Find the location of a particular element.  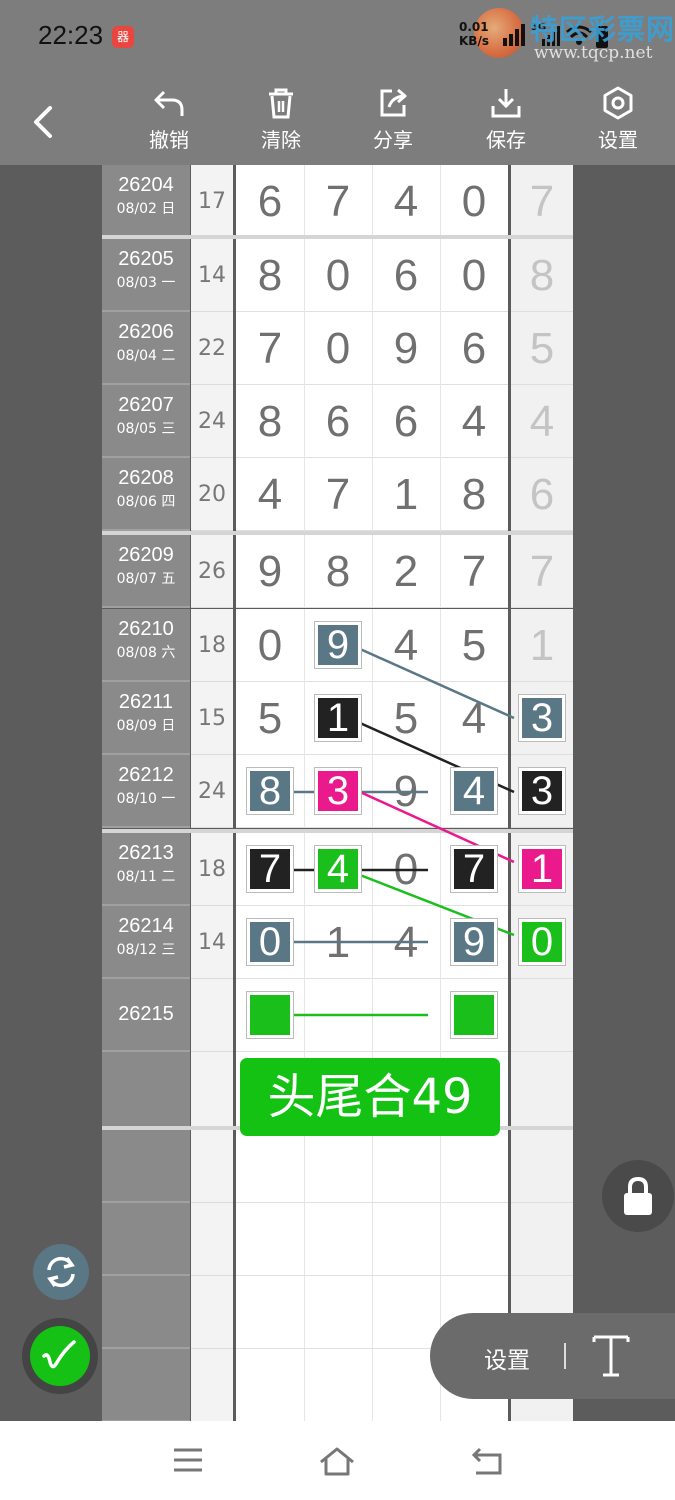

highlighted-digit: 0 is located at coordinates (270, 942).